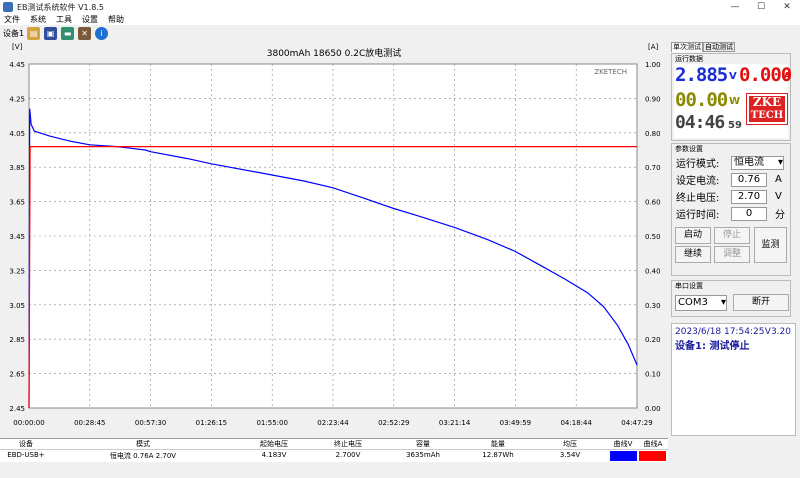 This screenshot has height=478, width=800. I want to click on resume-button: 继续, so click(693, 254).